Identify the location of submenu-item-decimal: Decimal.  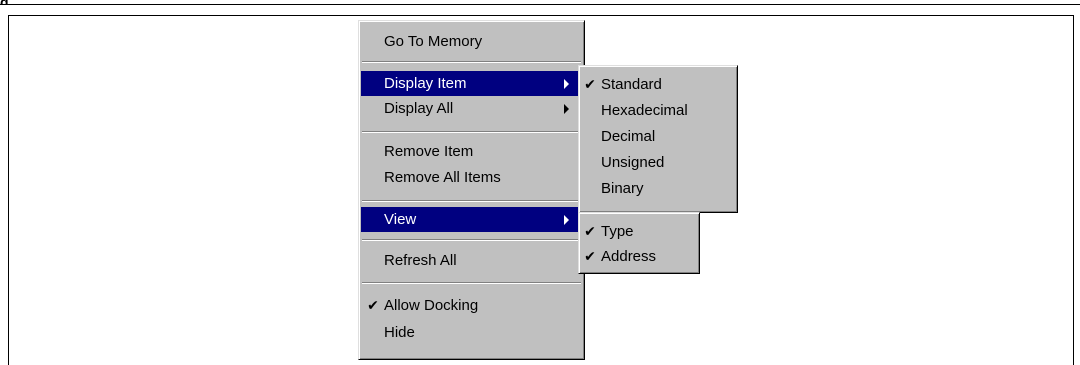
(658, 136).